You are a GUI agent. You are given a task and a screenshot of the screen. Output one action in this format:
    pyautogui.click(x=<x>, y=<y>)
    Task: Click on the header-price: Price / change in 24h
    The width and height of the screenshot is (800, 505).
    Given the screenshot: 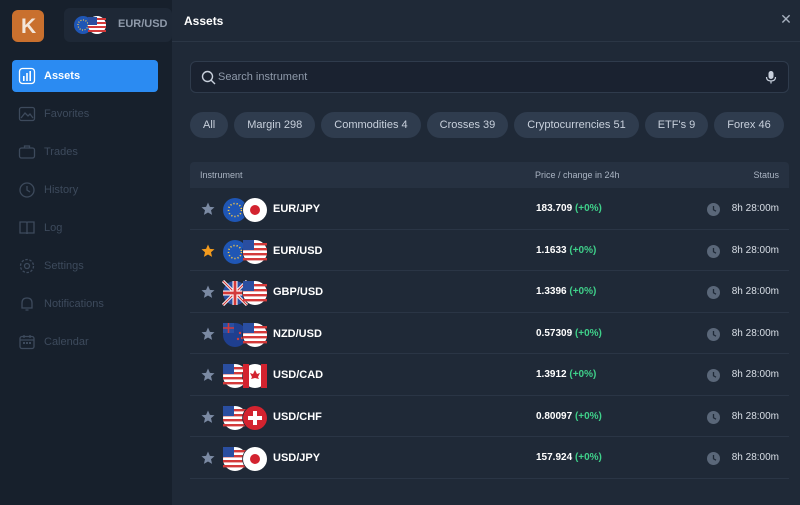 What is the action you would take?
    pyautogui.click(x=577, y=175)
    